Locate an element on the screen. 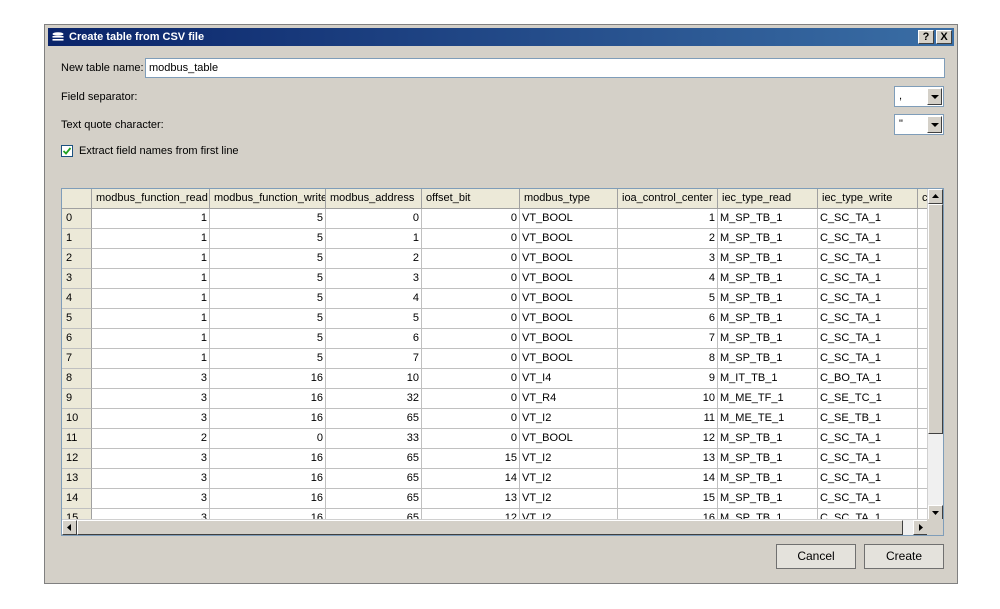 This screenshot has height=609, width=1000. table-cell: C_SE_TC_1 is located at coordinates (868, 399).